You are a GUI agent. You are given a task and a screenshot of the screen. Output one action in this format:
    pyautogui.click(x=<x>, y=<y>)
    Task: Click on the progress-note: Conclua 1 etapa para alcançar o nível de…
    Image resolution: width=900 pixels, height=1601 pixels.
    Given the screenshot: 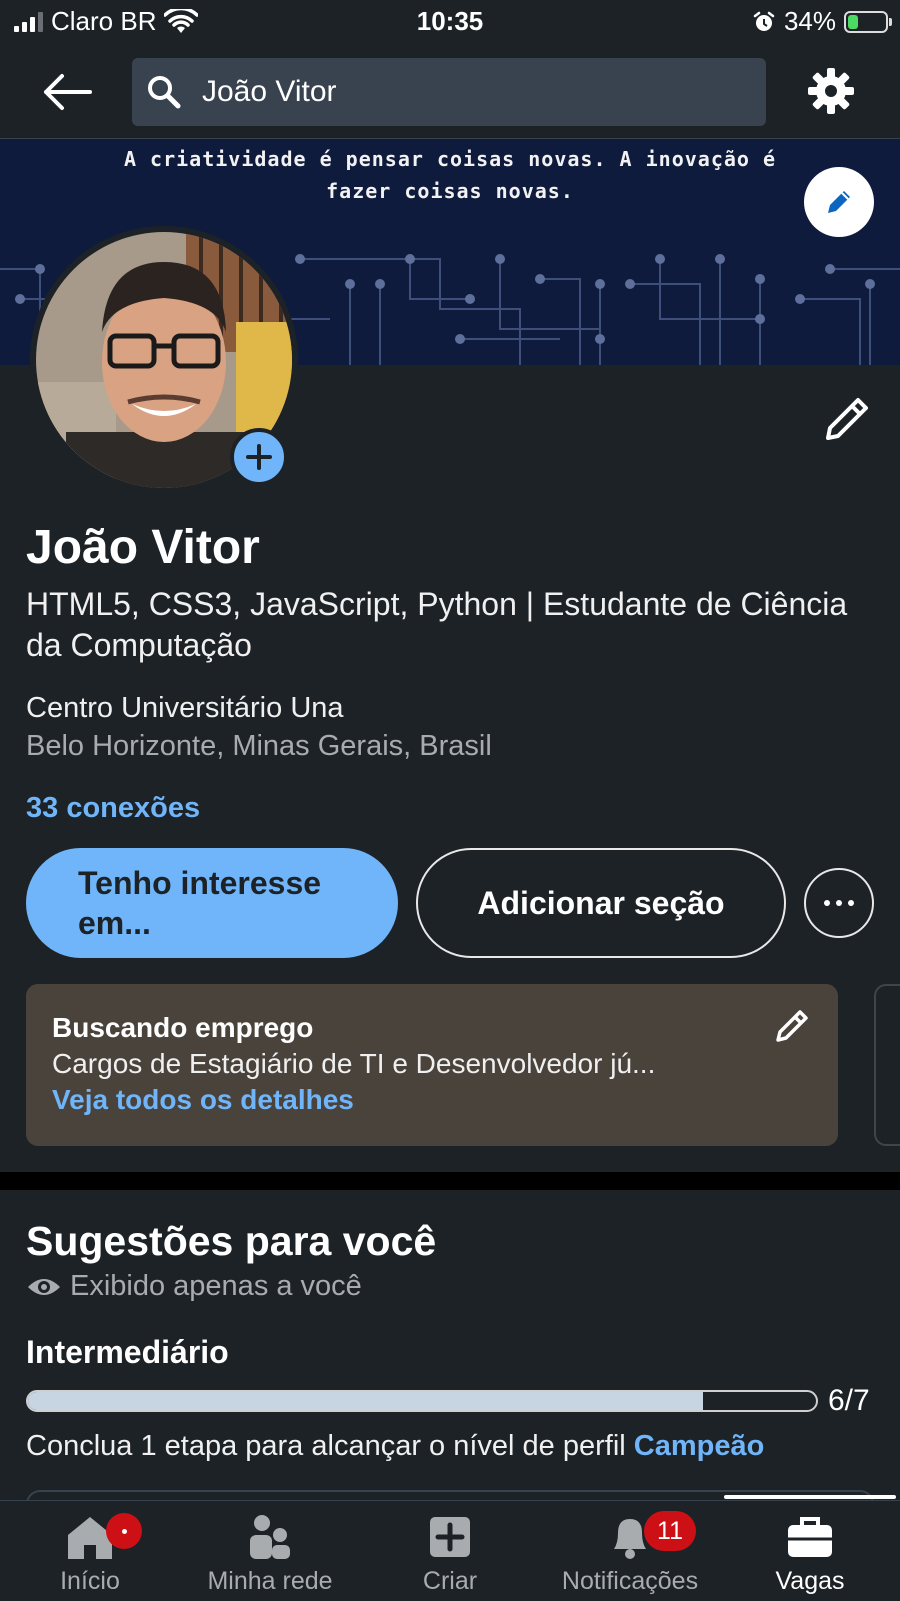 What is the action you would take?
    pyautogui.click(x=395, y=1446)
    